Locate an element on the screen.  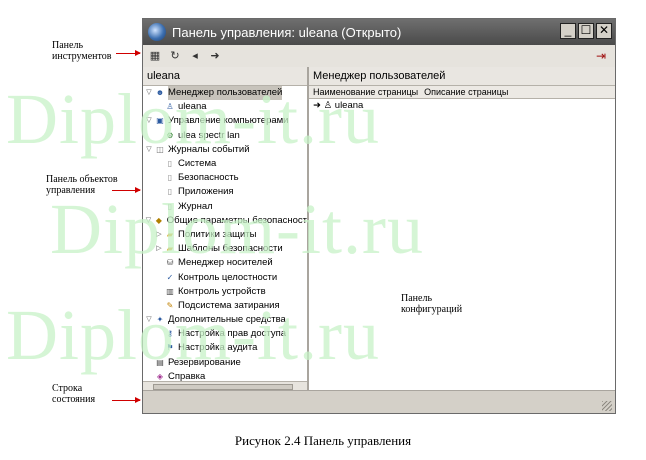
tree-item: ⚙ ulea spectr lan is located at coordinates (225, 136).